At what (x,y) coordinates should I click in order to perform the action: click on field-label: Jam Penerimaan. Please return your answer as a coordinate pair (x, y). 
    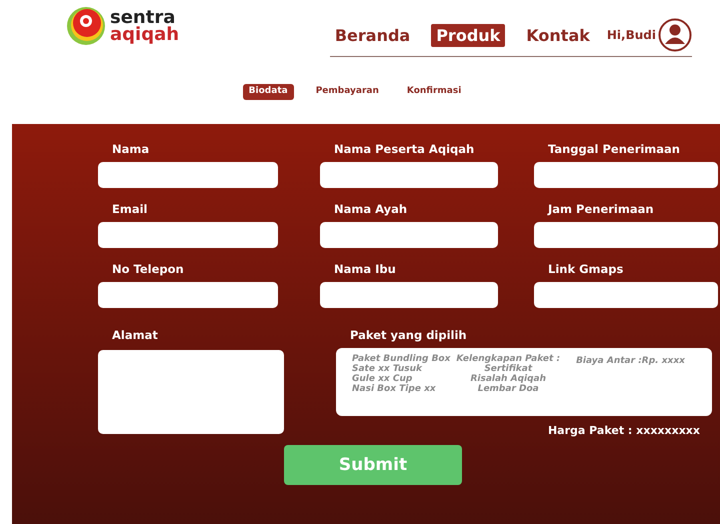
    Looking at the image, I should click on (600, 209).